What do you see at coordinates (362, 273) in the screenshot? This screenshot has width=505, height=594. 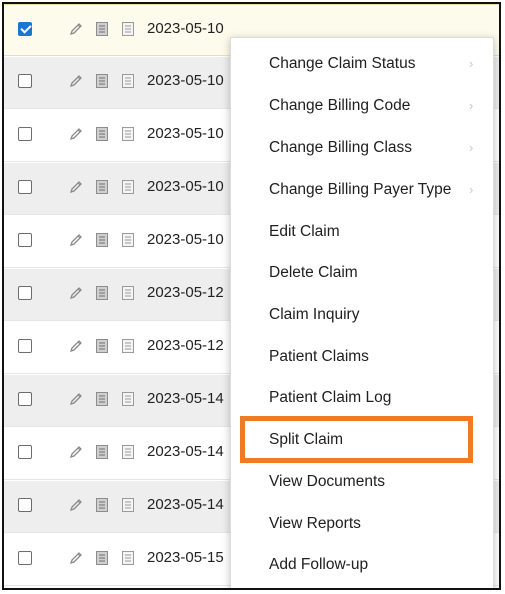 I see `menu-item-delete-claim: Delete Claim` at bounding box center [362, 273].